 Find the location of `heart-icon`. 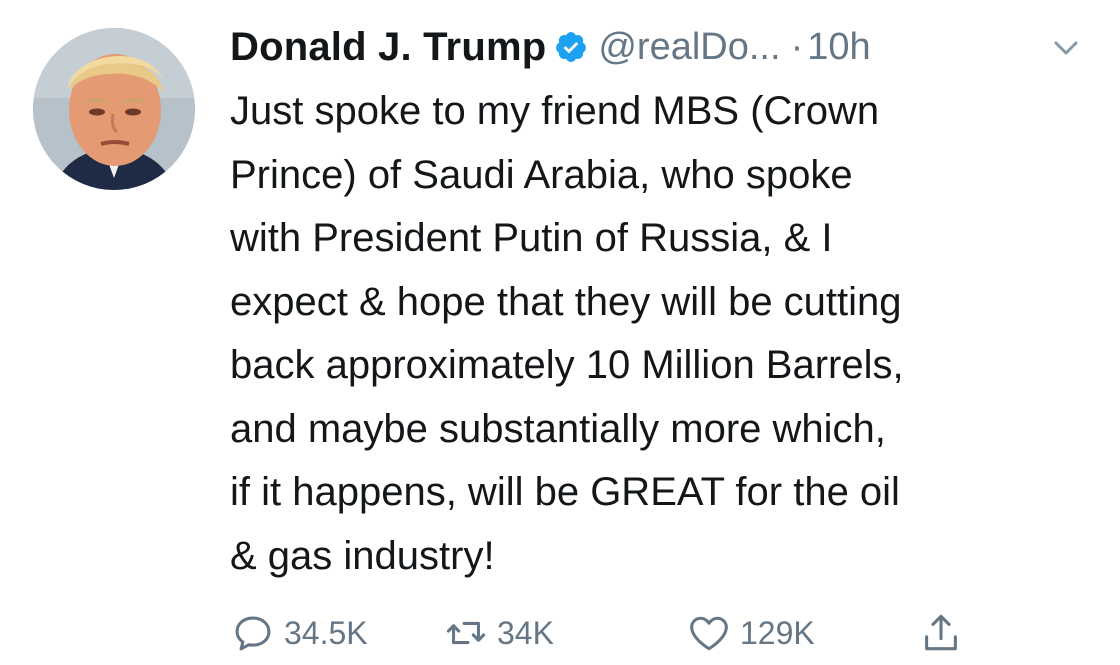

heart-icon is located at coordinates (709, 633).